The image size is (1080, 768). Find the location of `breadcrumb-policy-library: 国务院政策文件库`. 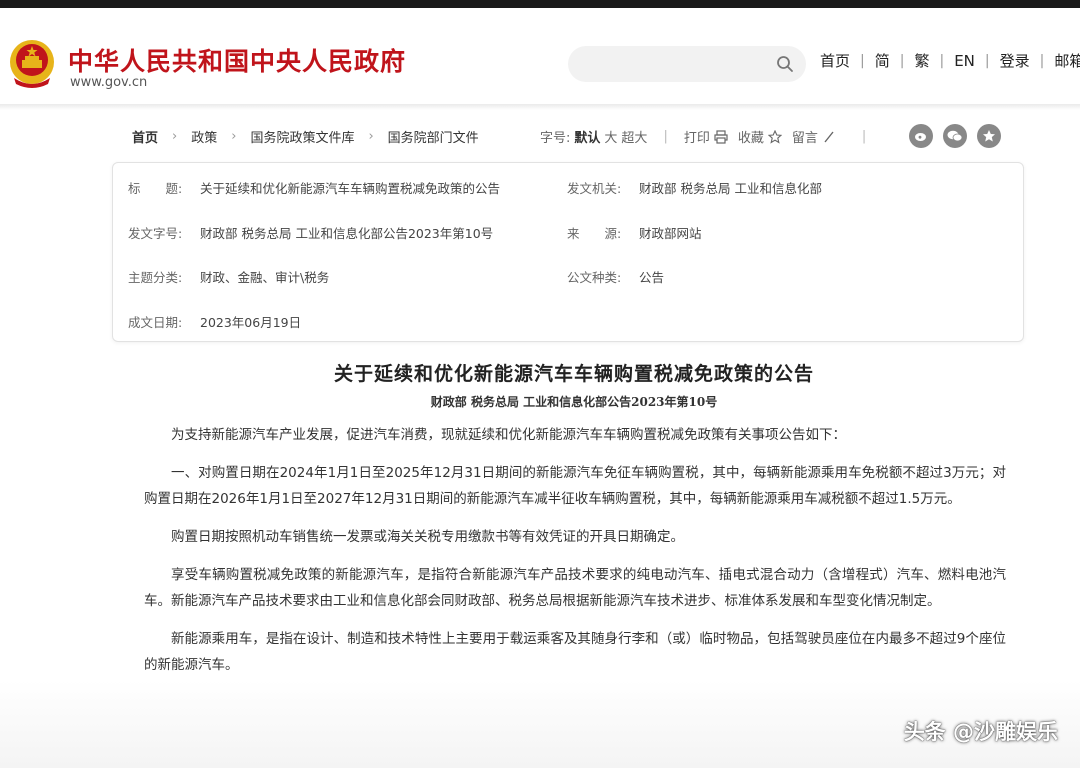

breadcrumb-policy-library: 国务院政策文件库 is located at coordinates (302, 136).